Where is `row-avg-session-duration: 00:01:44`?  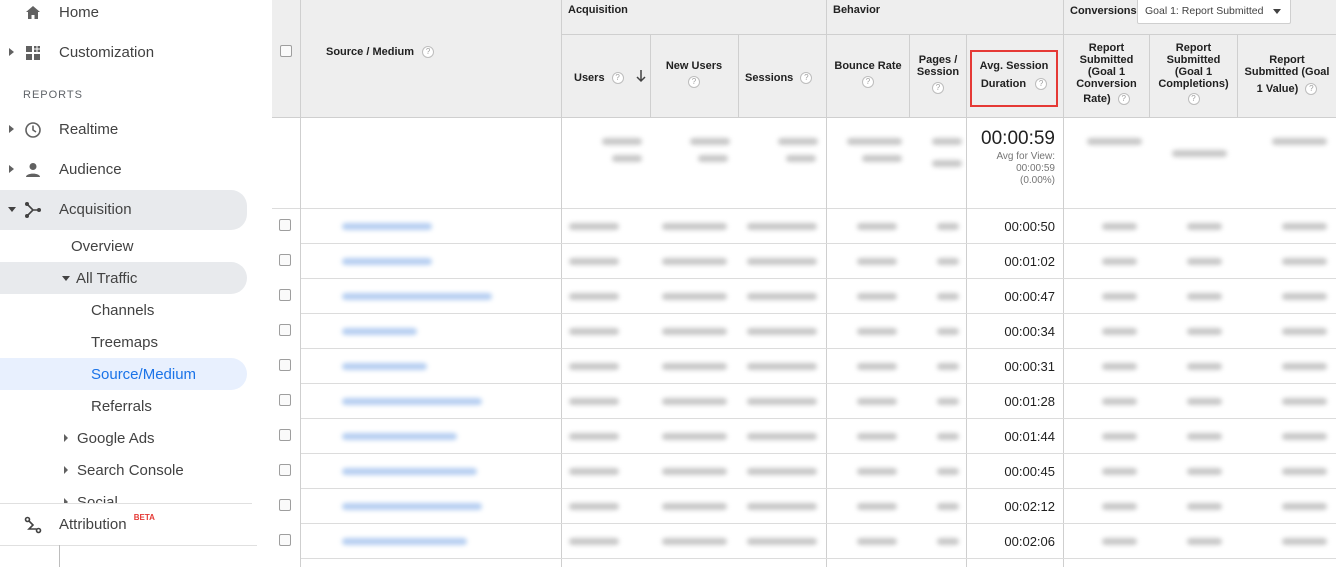
row-avg-session-duration: 00:01:44 is located at coordinates (1029, 436).